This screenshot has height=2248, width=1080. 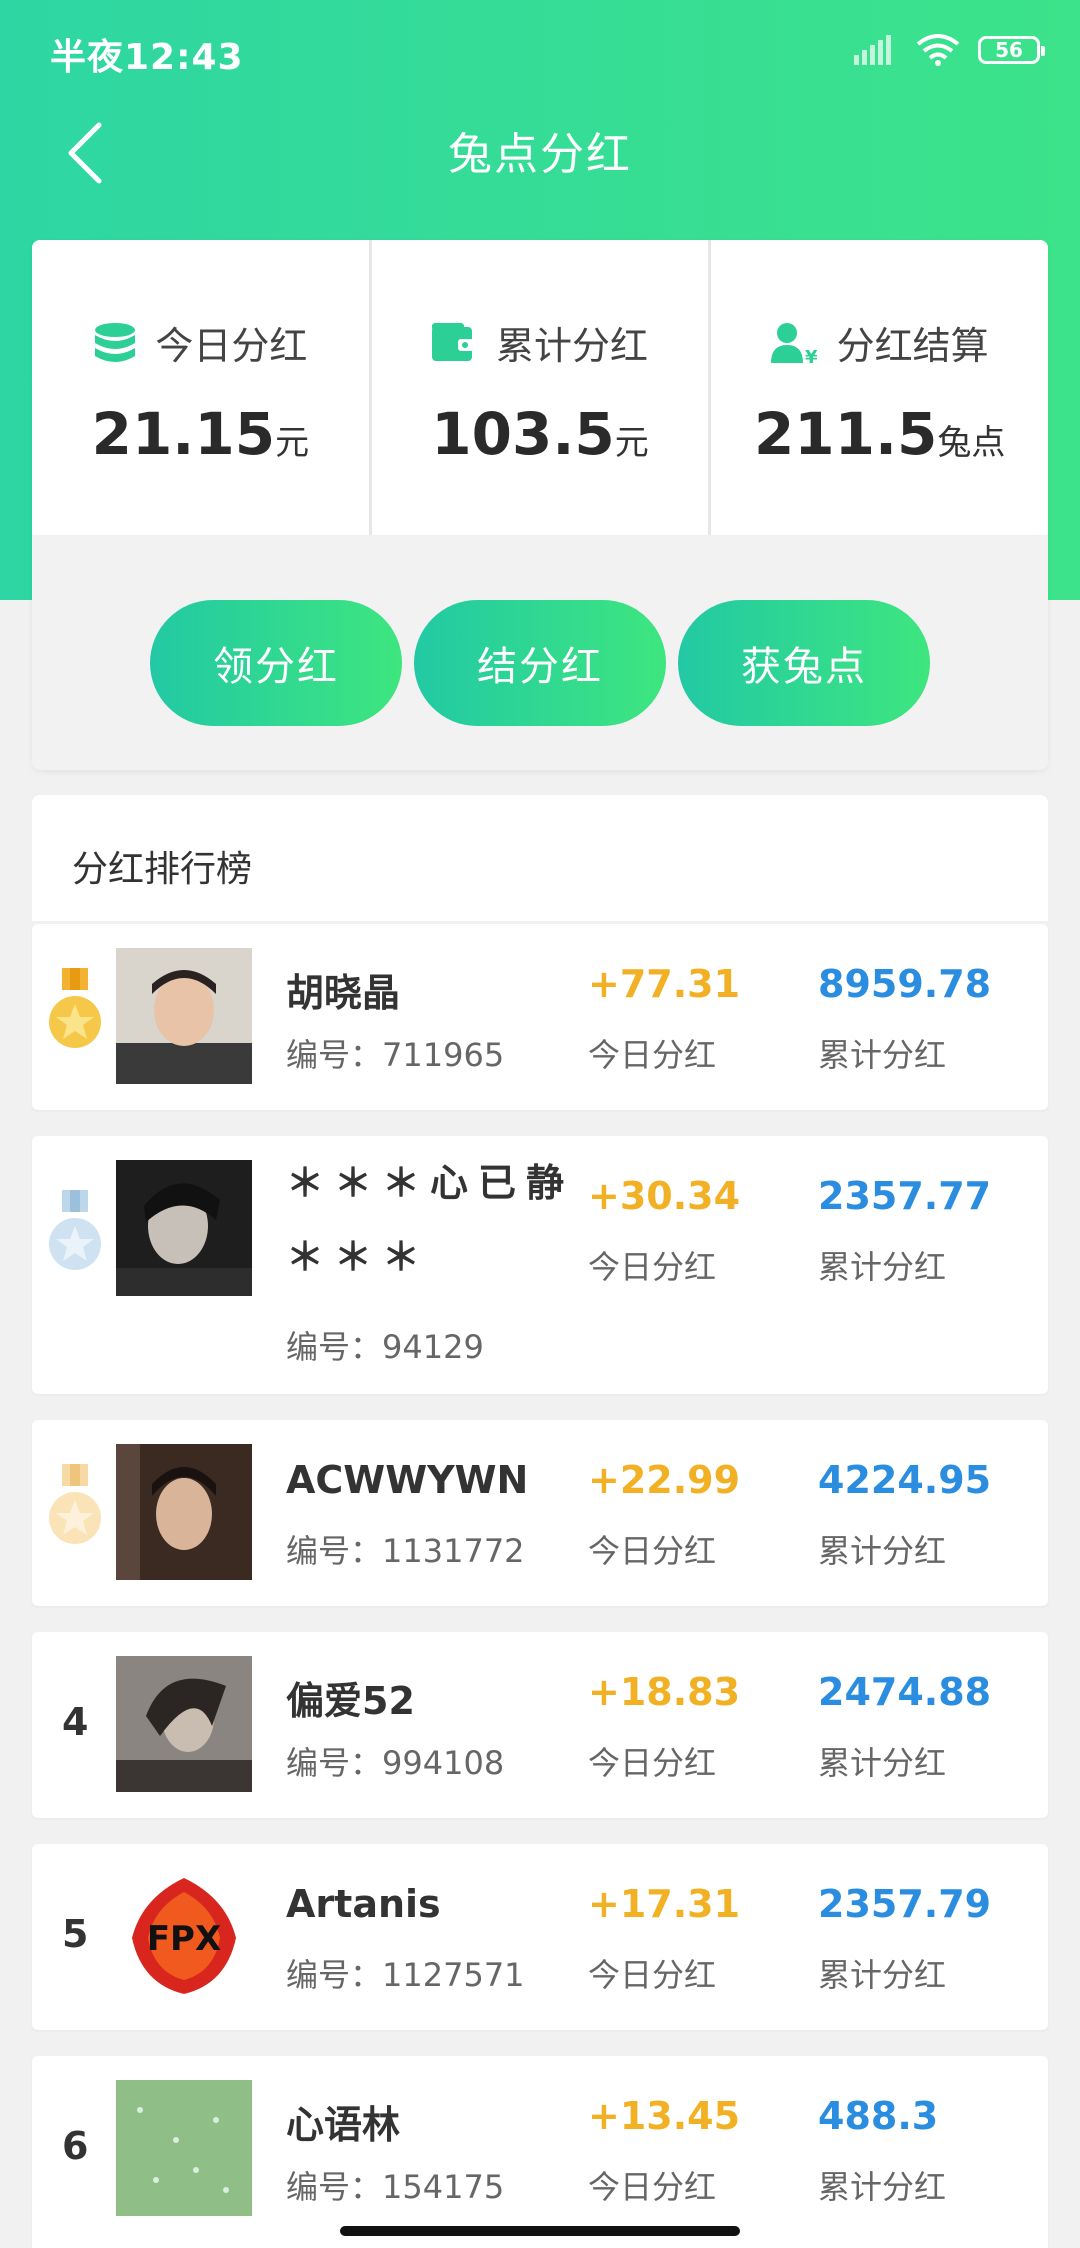 I want to click on status-time: 半夜12:43, so click(x=147, y=57).